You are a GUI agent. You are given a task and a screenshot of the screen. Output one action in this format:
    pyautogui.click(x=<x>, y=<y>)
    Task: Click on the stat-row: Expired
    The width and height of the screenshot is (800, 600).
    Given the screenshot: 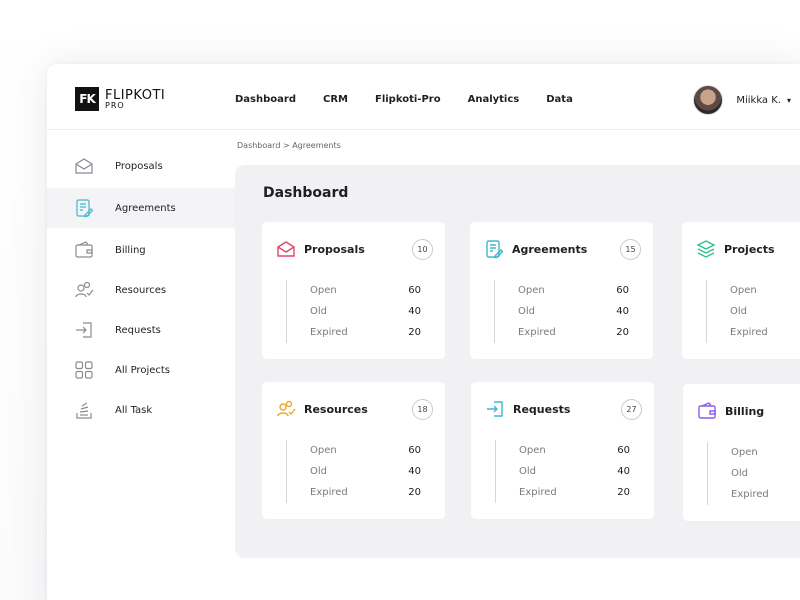 What is the action you would take?
    pyautogui.click(x=765, y=332)
    